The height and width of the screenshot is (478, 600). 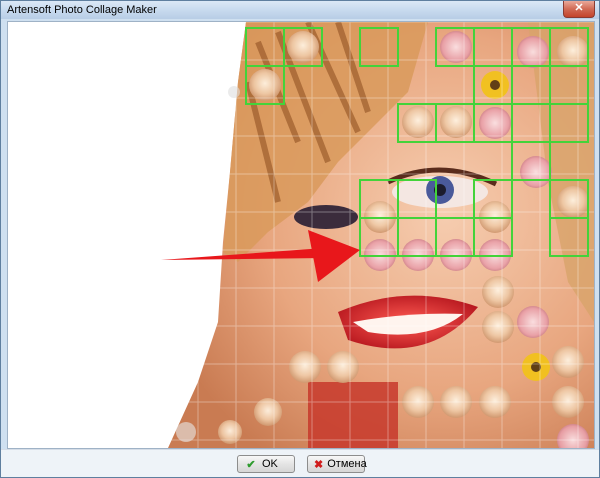 I want to click on window-title: Artensoft Photo Collage Maker, so click(x=82, y=10).